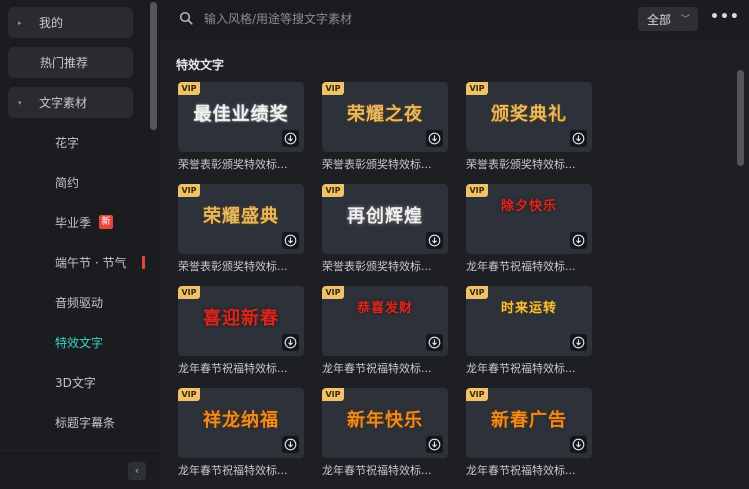 This screenshot has width=749, height=489. I want to click on asset-thumbnail: VIP 新年快乐, so click(385, 423).